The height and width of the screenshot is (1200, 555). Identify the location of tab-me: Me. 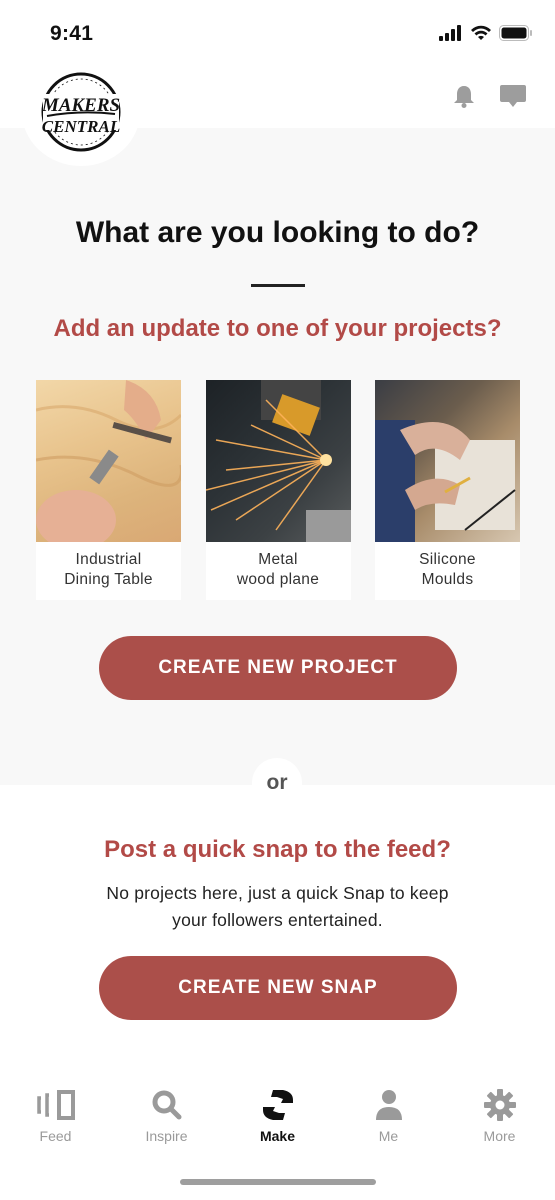
(388, 1120).